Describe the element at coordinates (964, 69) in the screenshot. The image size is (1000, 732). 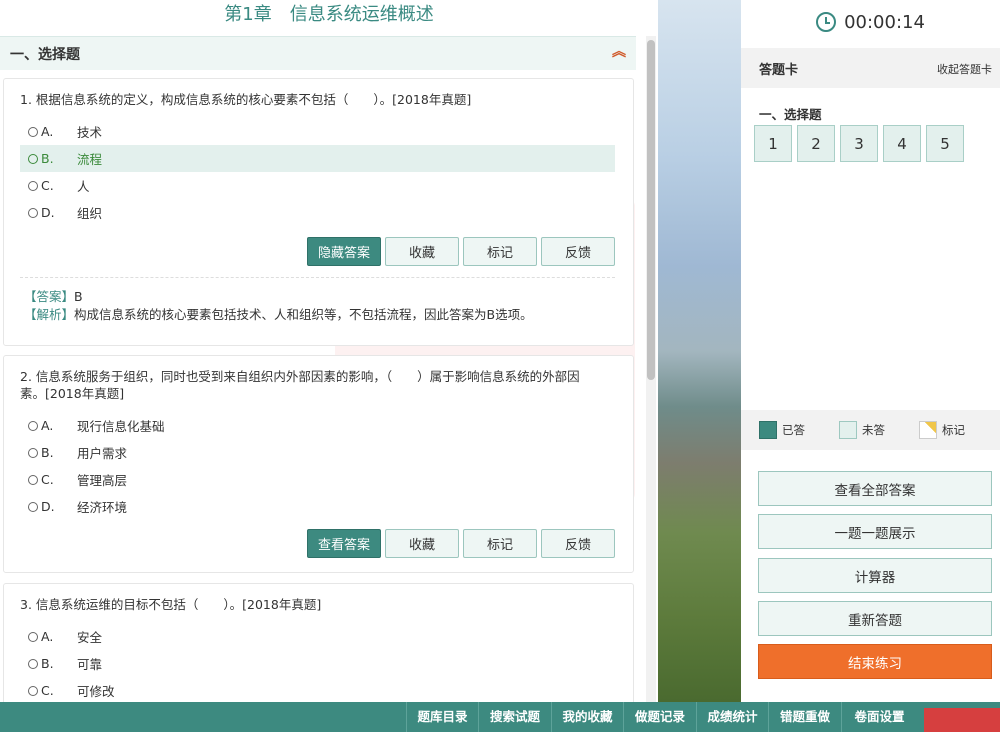
I see `collapse-card-link: 收起答题卡` at that location.